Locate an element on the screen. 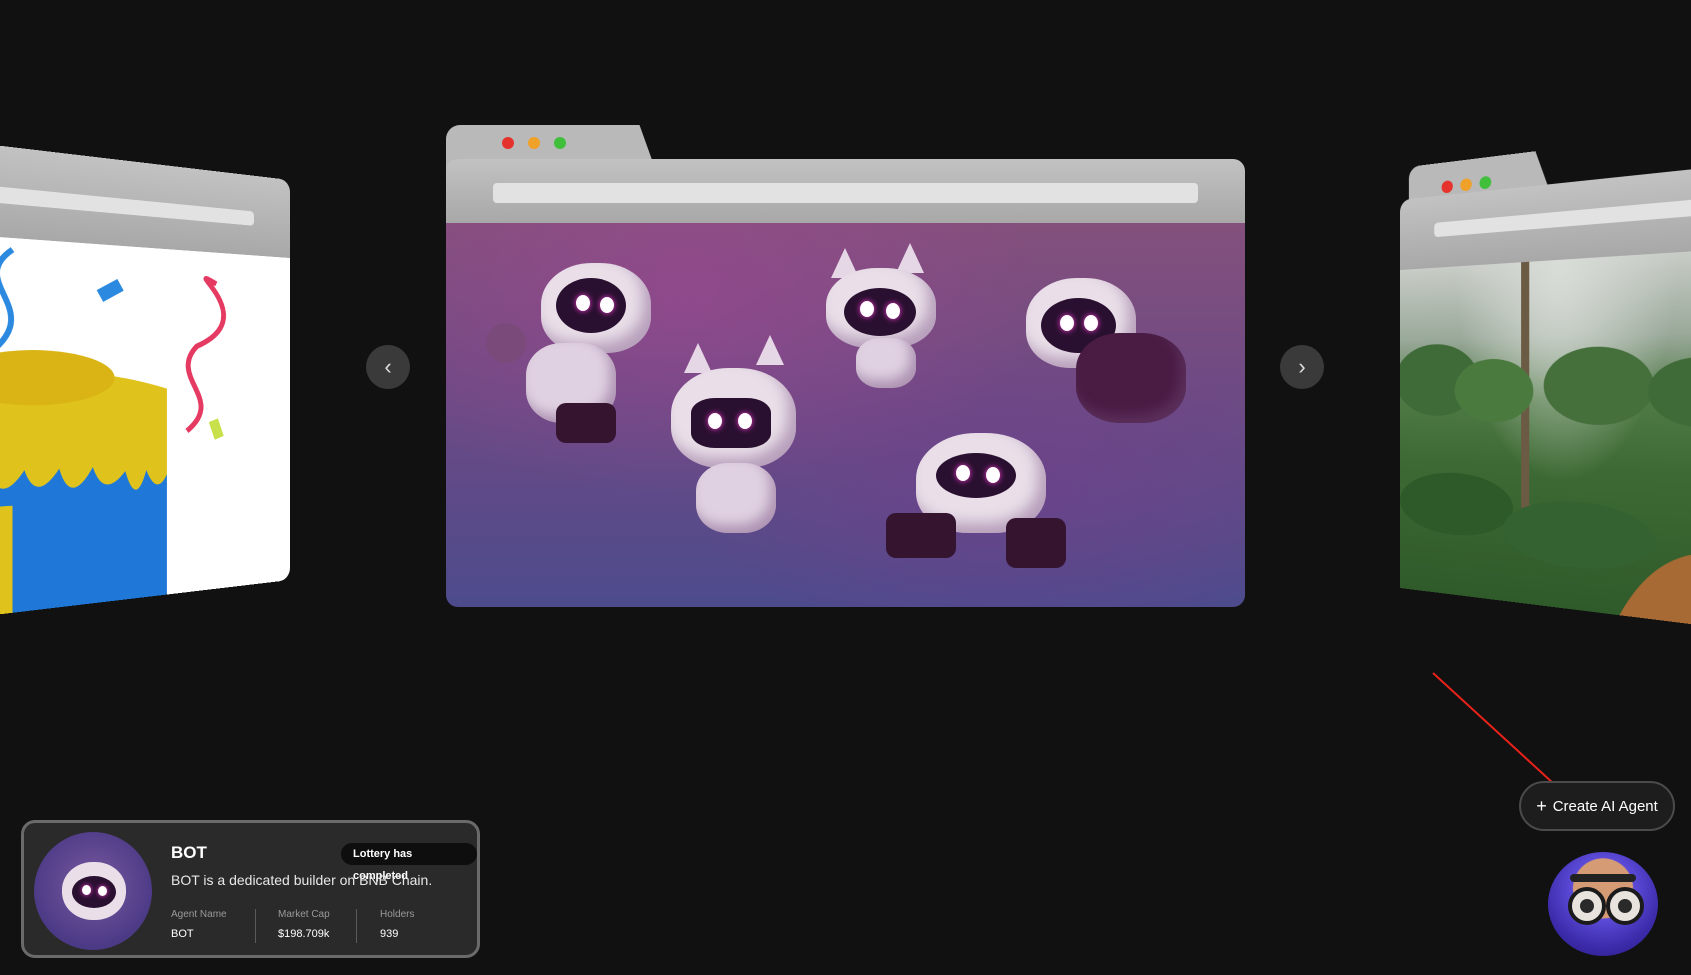 The image size is (1691, 975). slide-image-field is located at coordinates (1545, 439).